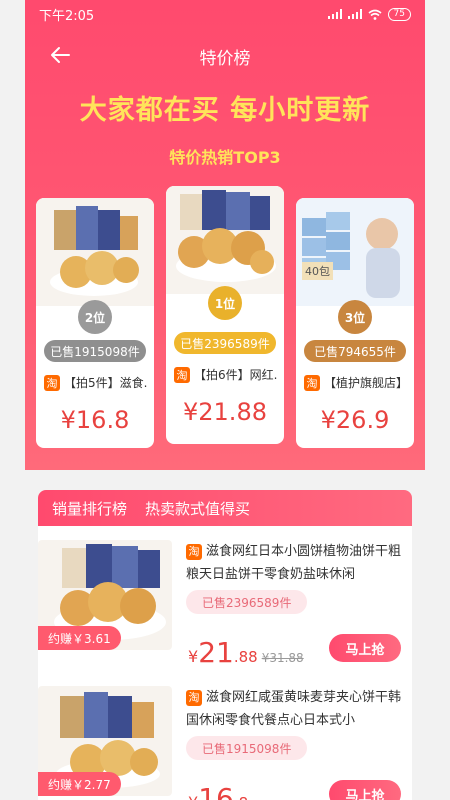  I want to click on list-header: 销量排行榜 热卖款式值得买, so click(225, 508).